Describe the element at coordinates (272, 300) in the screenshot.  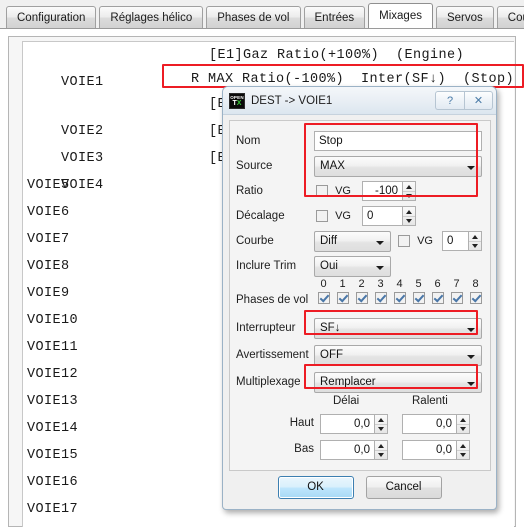
I see `phases-label: Phases de vol` at that location.